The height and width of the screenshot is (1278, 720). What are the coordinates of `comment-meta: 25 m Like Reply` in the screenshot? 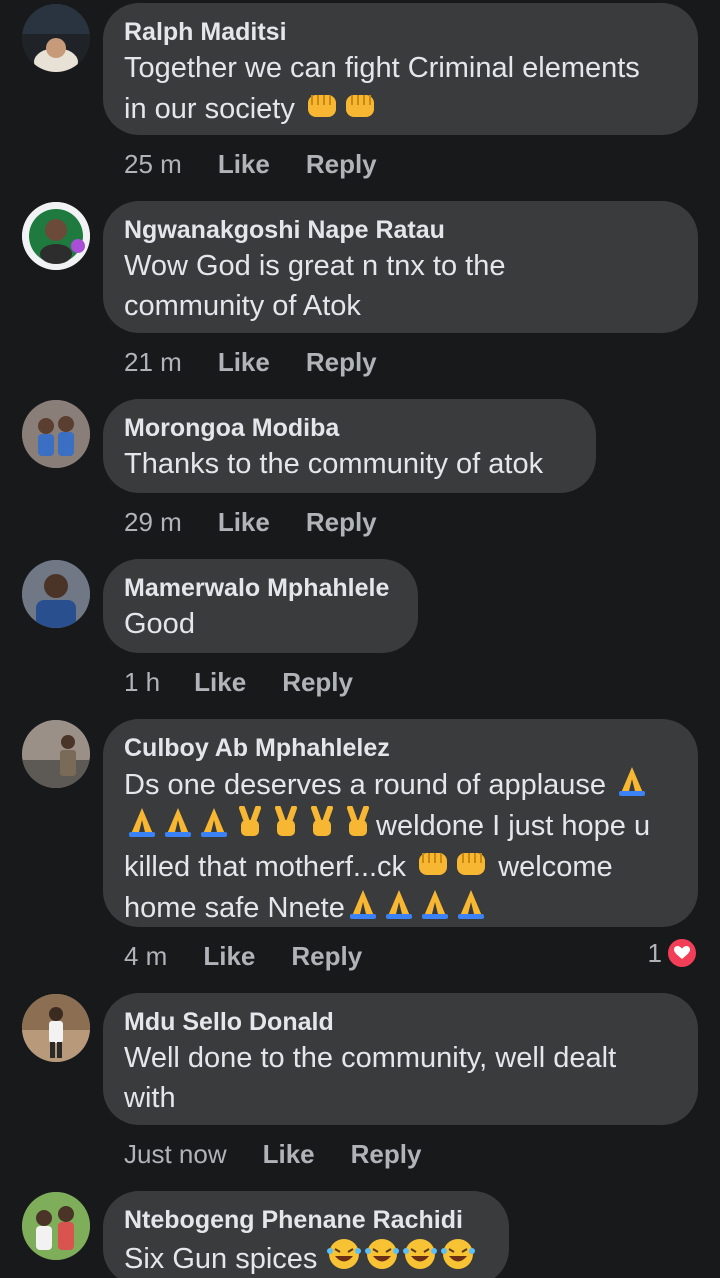 It's located at (250, 164).